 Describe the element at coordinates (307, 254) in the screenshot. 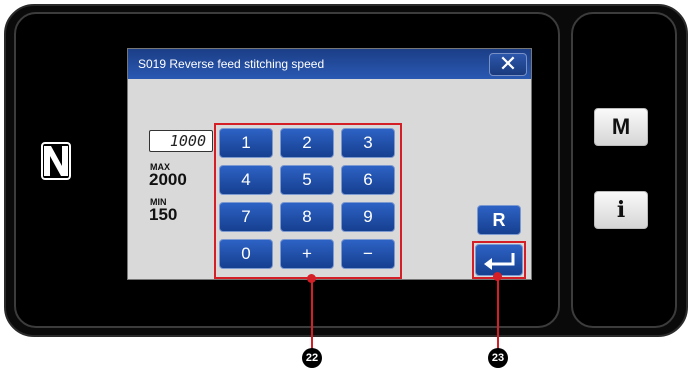

I see `plus-button: +` at that location.